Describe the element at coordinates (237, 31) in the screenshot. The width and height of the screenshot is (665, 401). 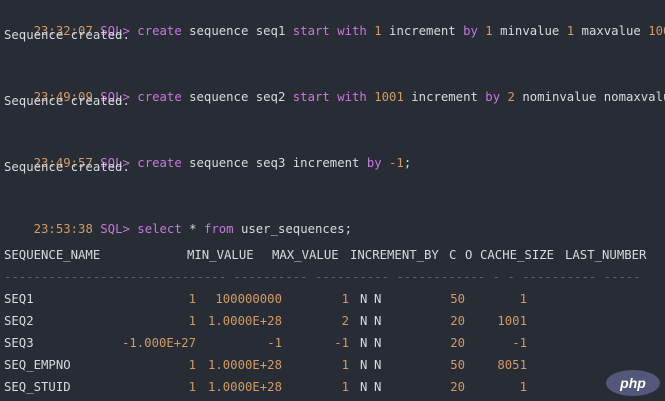
I see `sql-text: sequence seq1` at that location.